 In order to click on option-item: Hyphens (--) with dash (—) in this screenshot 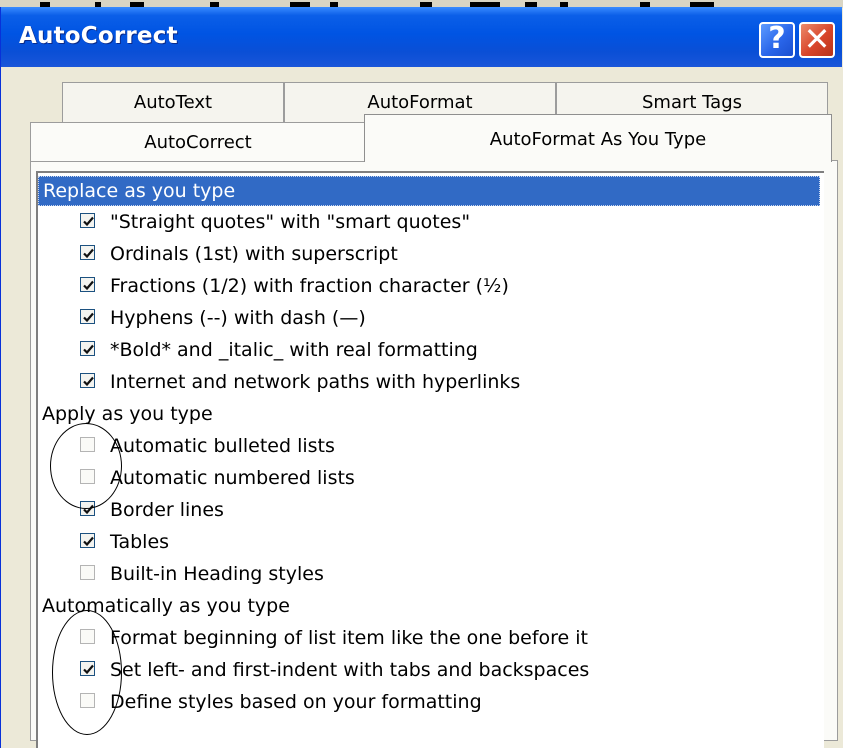, I will do `click(202, 318)`.